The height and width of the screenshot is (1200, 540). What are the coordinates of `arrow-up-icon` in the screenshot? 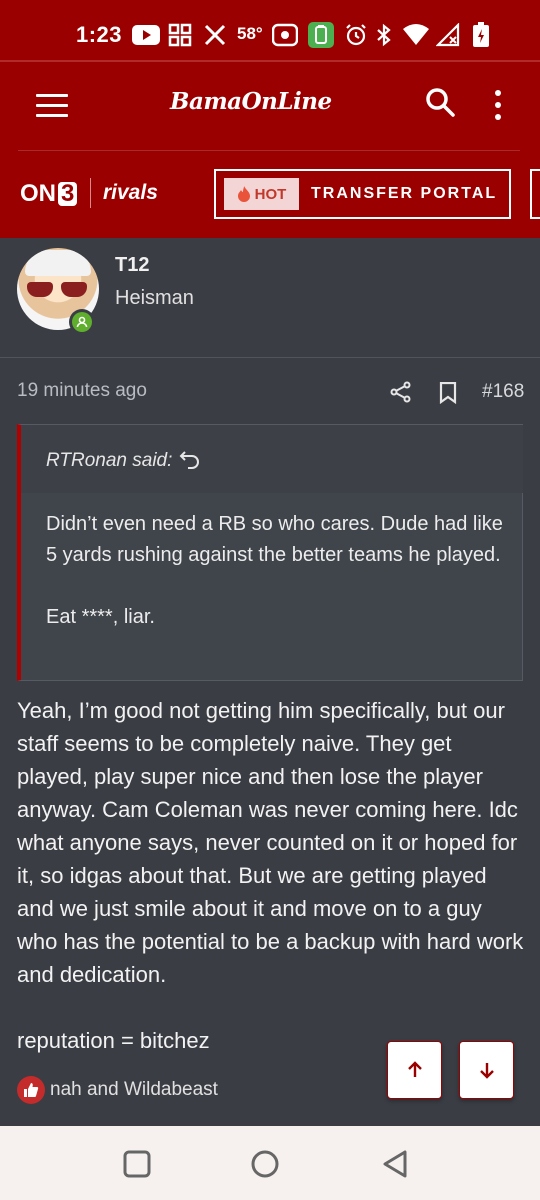 It's located at (414, 1069).